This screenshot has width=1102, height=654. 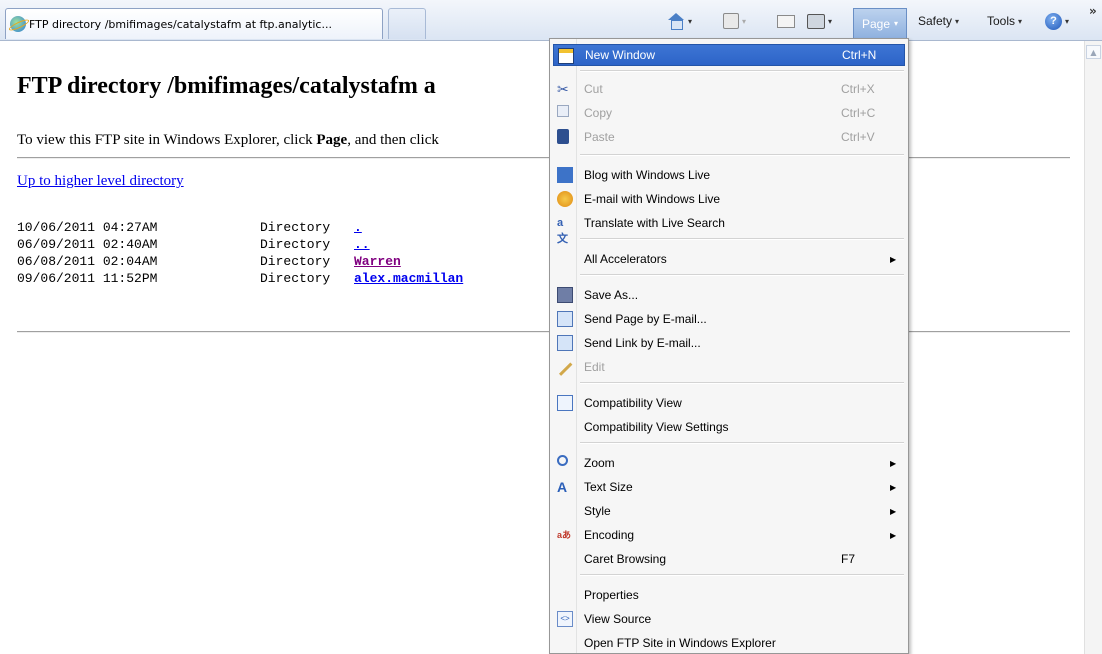 I want to click on menu-item-label: Compatibility View, so click(x=633, y=403).